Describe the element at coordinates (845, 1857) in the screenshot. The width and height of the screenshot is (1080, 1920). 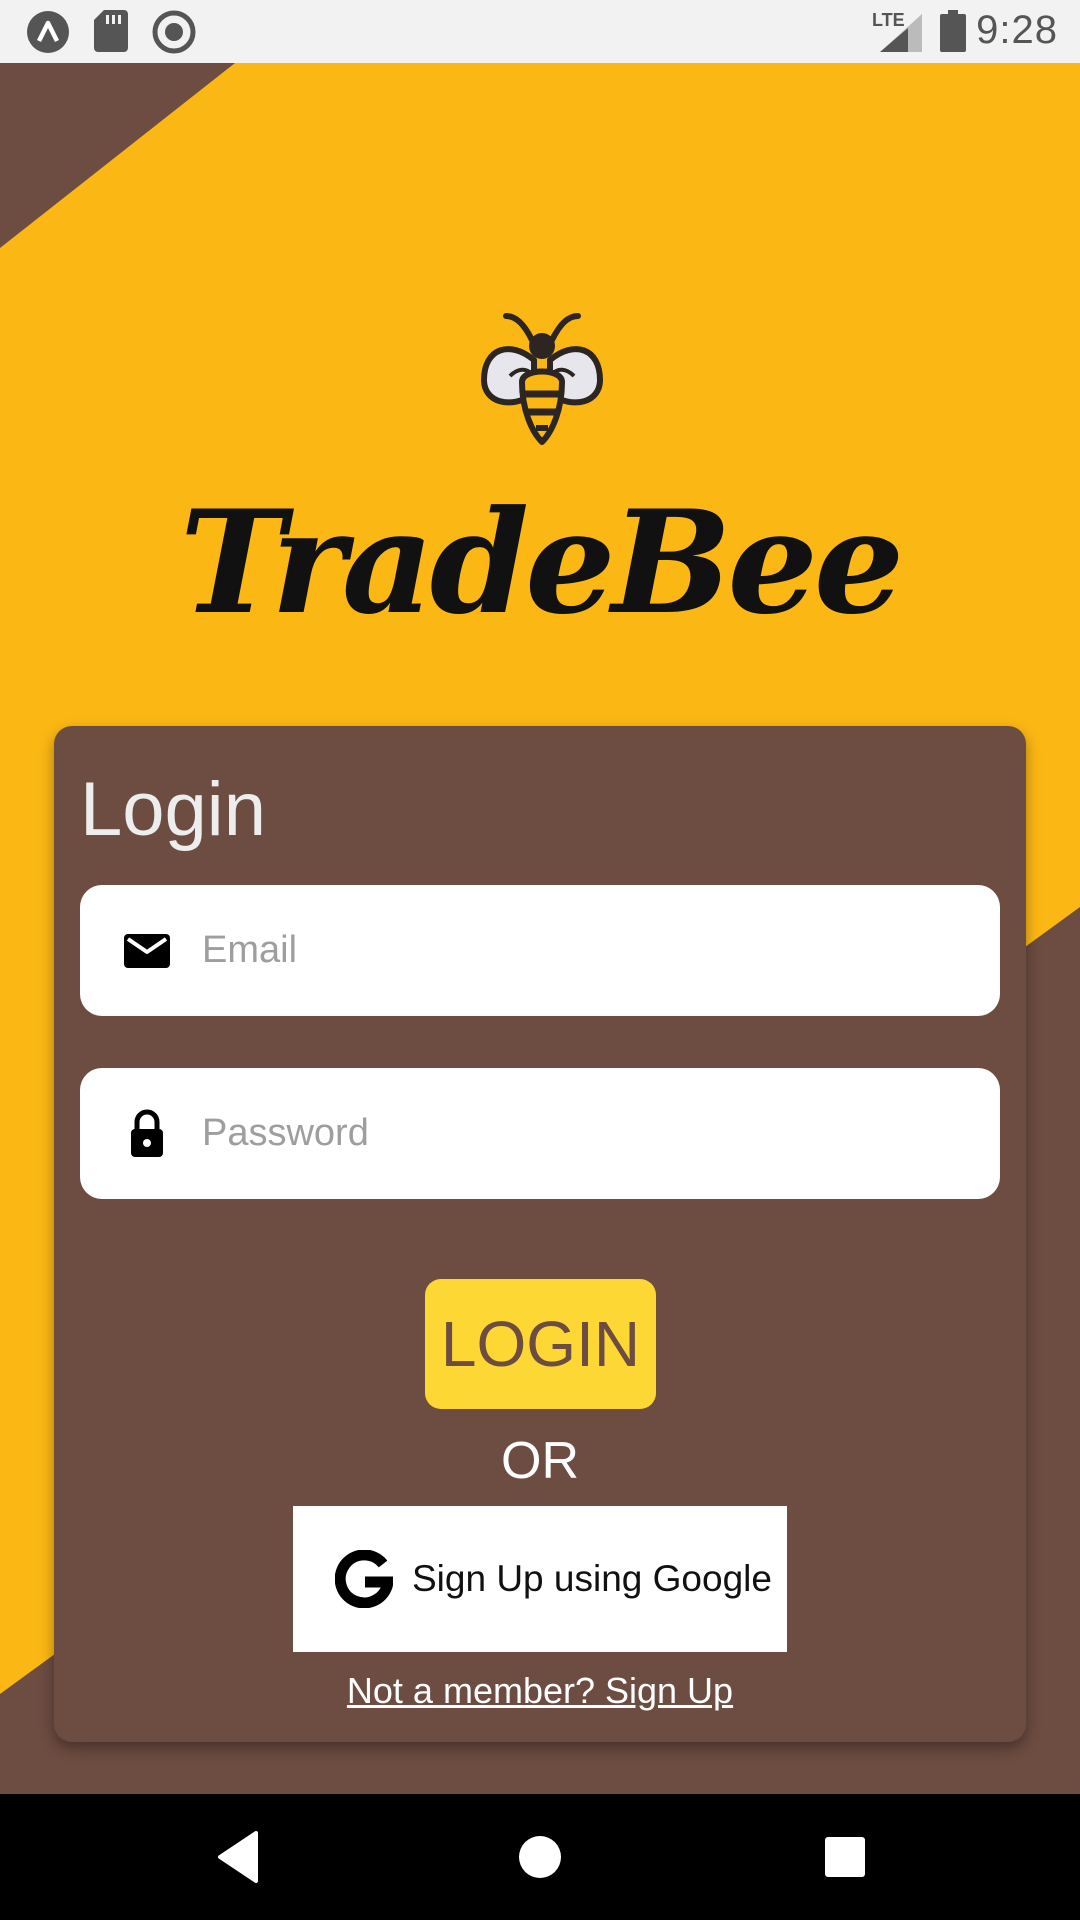
I see `recents-icon` at that location.